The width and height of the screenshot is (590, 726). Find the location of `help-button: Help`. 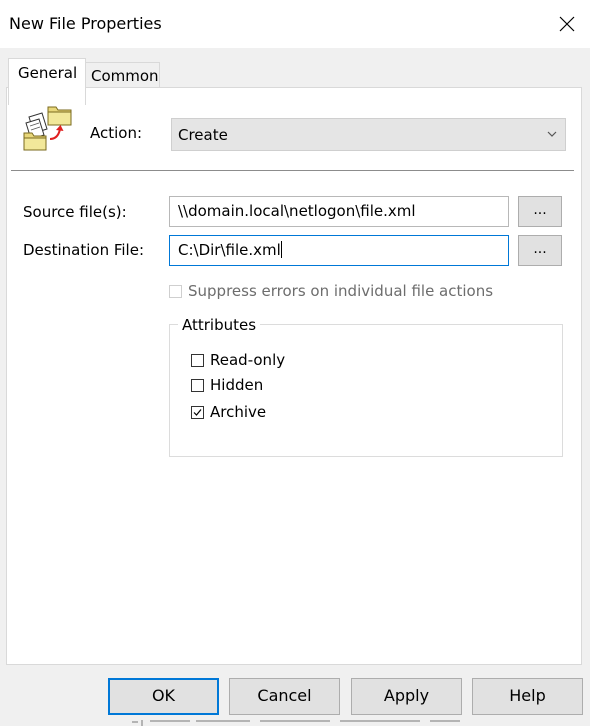

help-button: Help is located at coordinates (527, 696).